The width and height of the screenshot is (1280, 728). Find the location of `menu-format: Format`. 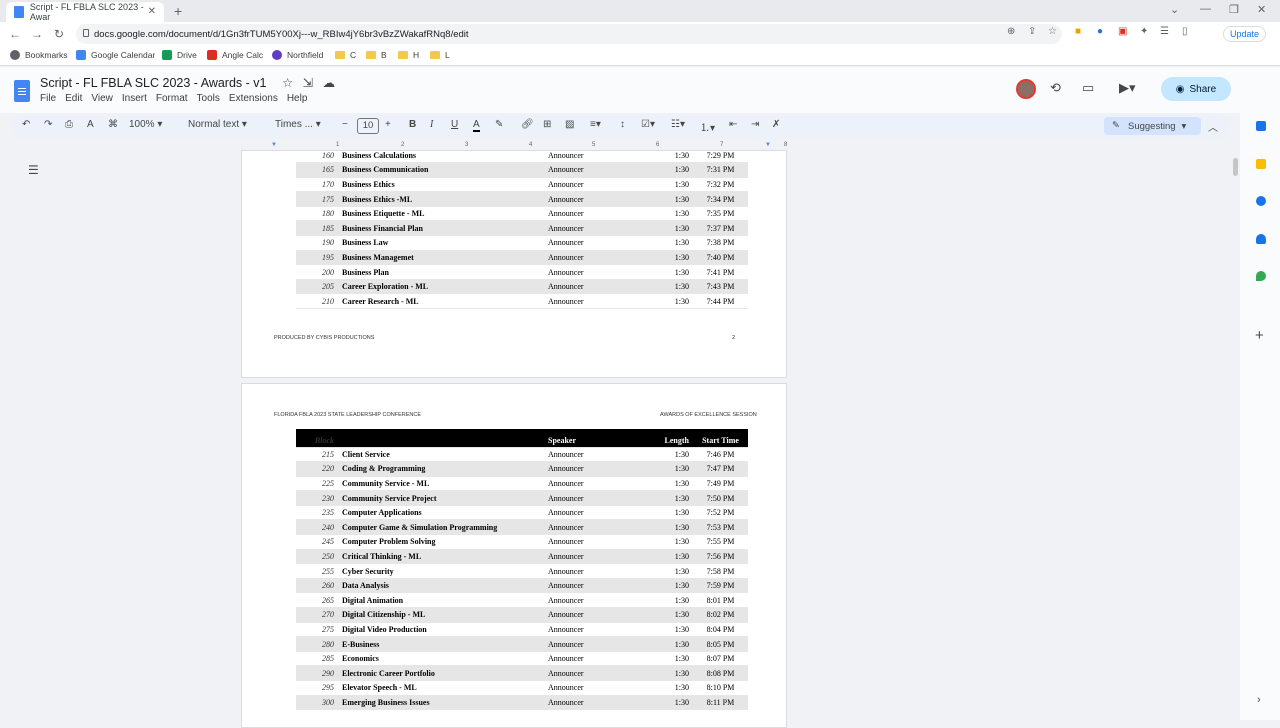

menu-format: Format is located at coordinates (172, 98).